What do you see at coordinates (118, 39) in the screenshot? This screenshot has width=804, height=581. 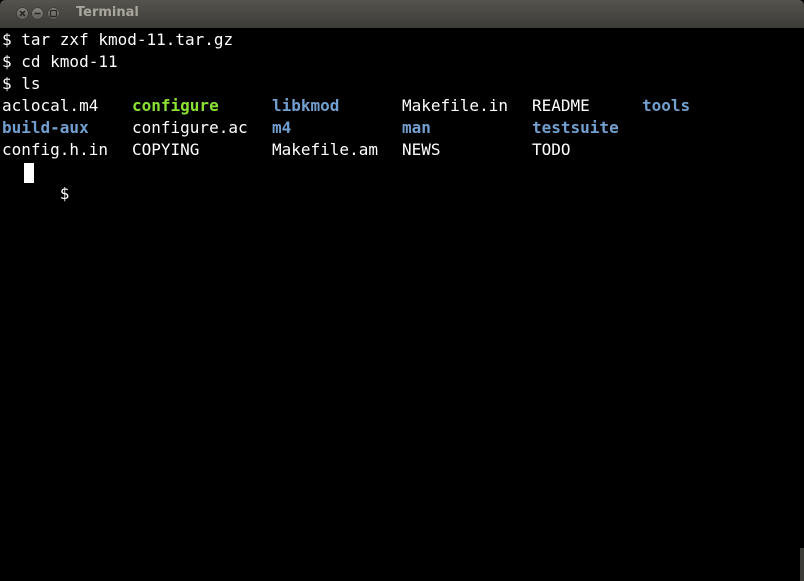 I see `command-line: $ tar zxf kmod-11.tar.gz` at bounding box center [118, 39].